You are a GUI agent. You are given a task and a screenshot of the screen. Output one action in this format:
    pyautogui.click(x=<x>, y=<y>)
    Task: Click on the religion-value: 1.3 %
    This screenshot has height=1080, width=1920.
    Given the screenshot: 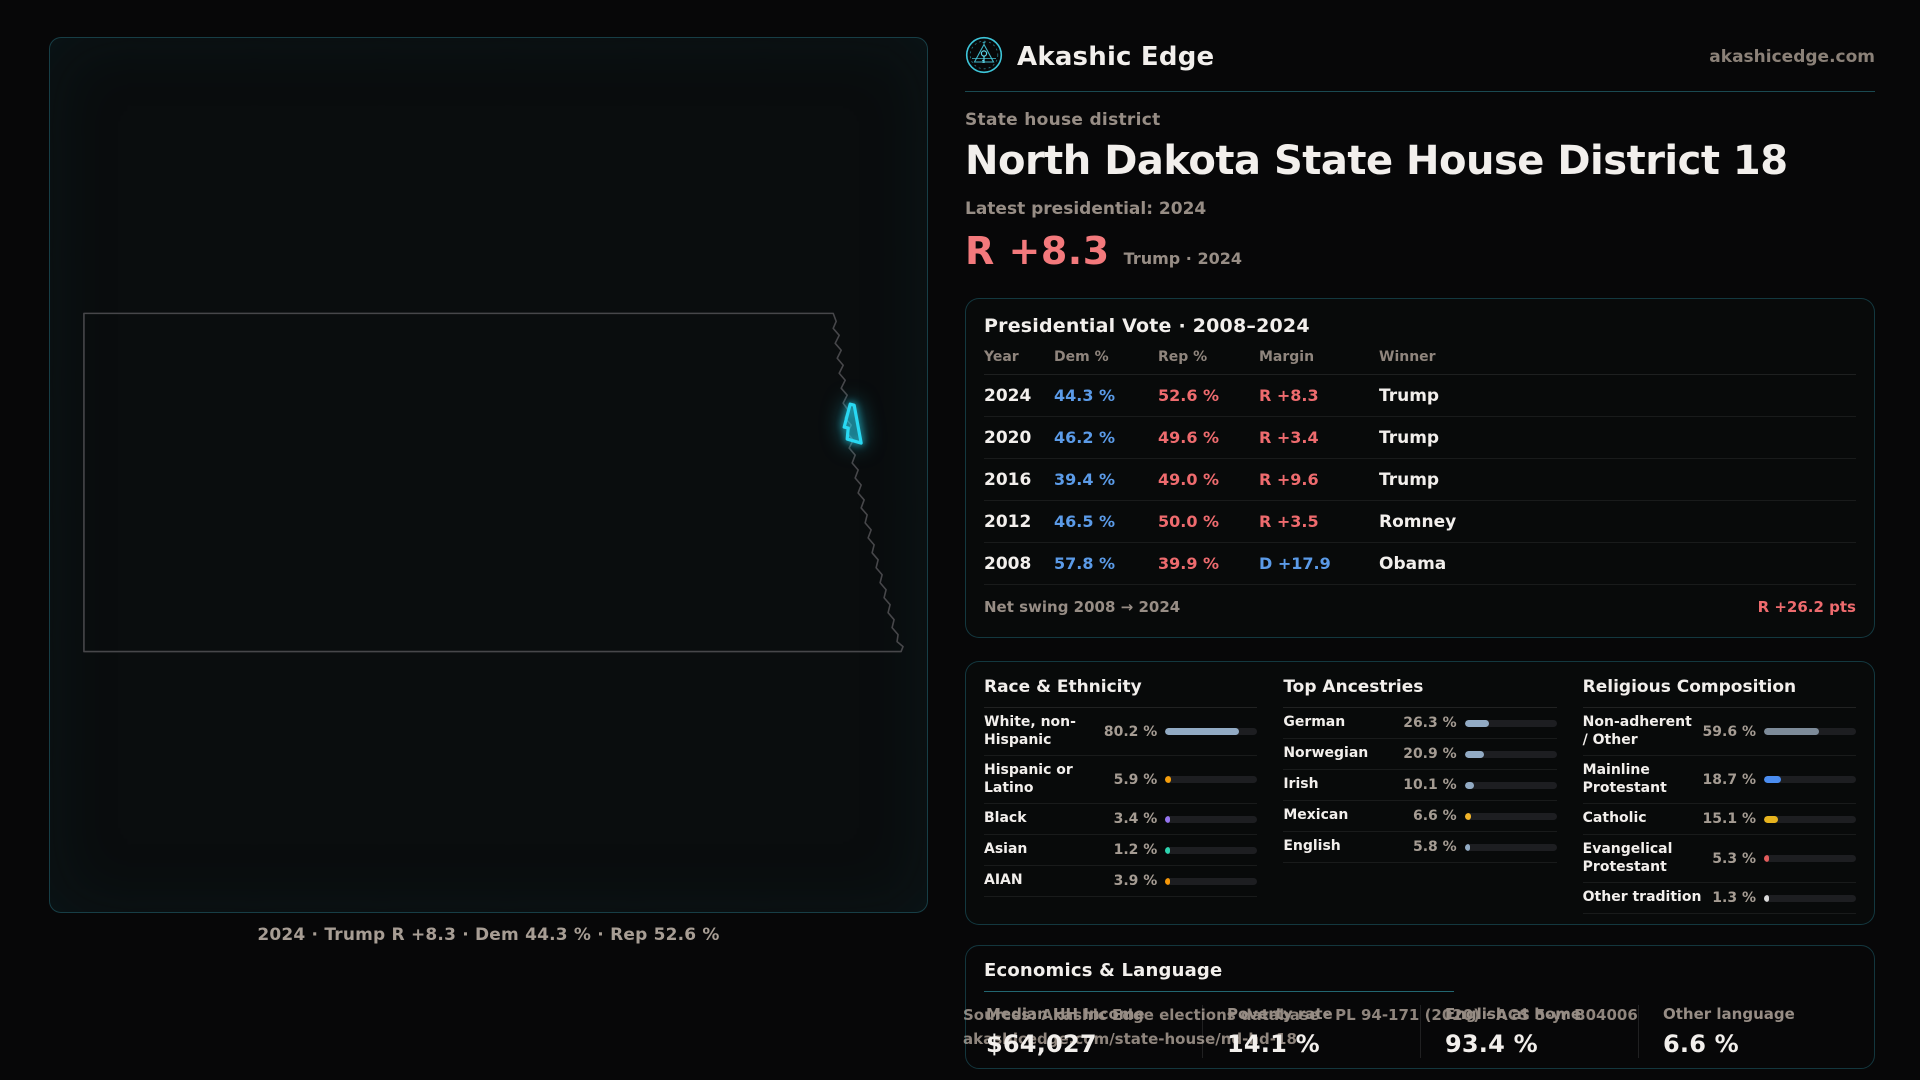 What is the action you would take?
    pyautogui.click(x=1734, y=898)
    